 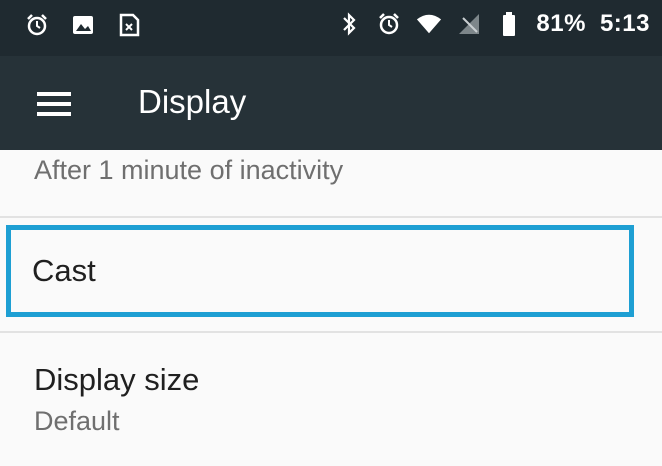 I want to click on no-signal-icon, so click(x=469, y=24).